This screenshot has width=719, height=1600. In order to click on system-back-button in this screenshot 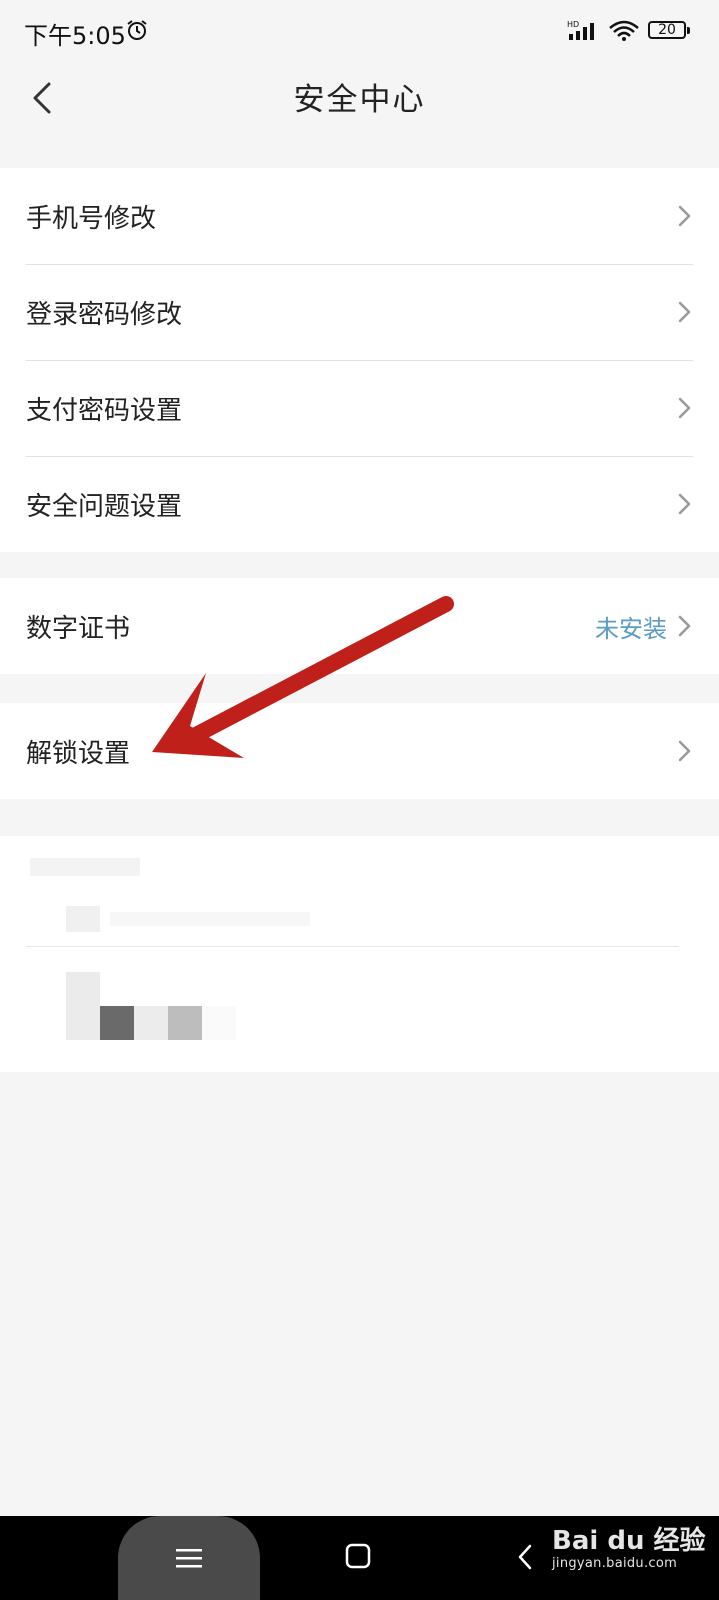, I will do `click(525, 1559)`.